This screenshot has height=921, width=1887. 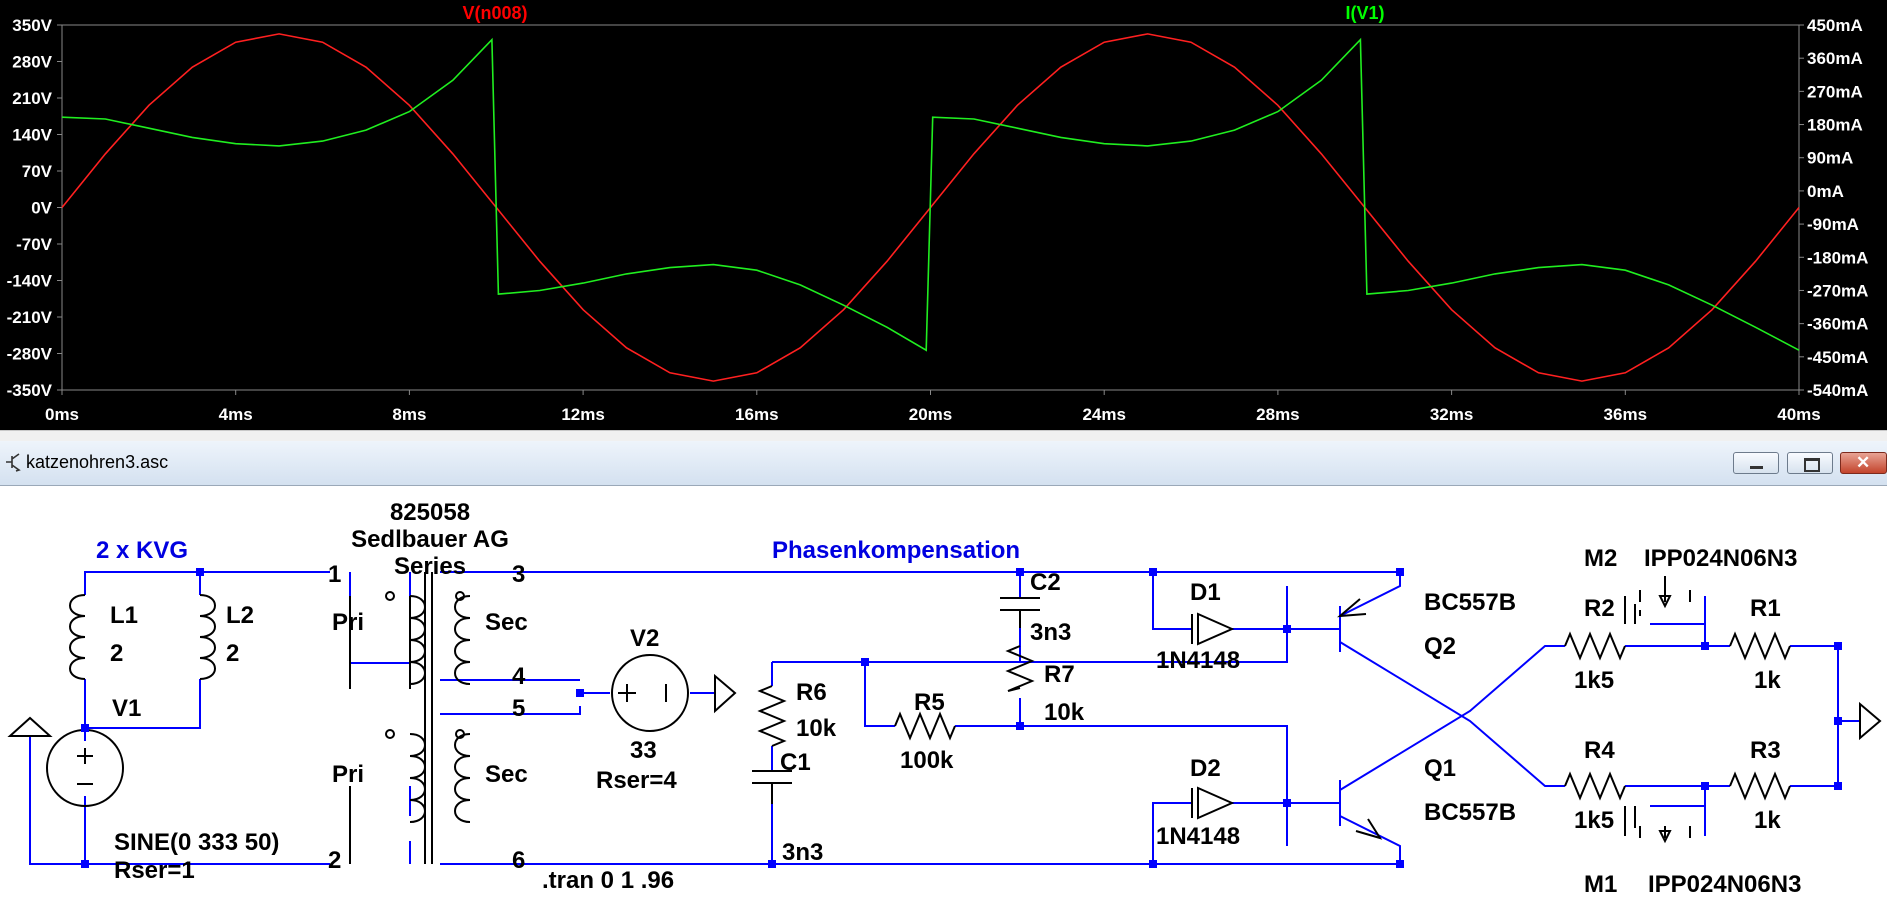 I want to click on label-d2: D2, so click(x=1205, y=768).